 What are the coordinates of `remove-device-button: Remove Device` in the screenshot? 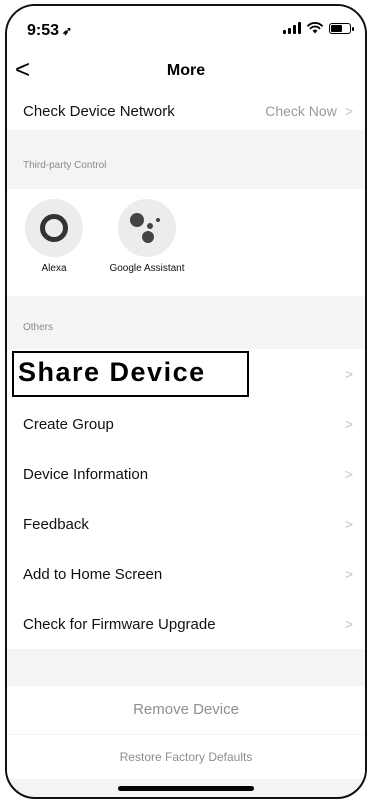 It's located at (186, 710).